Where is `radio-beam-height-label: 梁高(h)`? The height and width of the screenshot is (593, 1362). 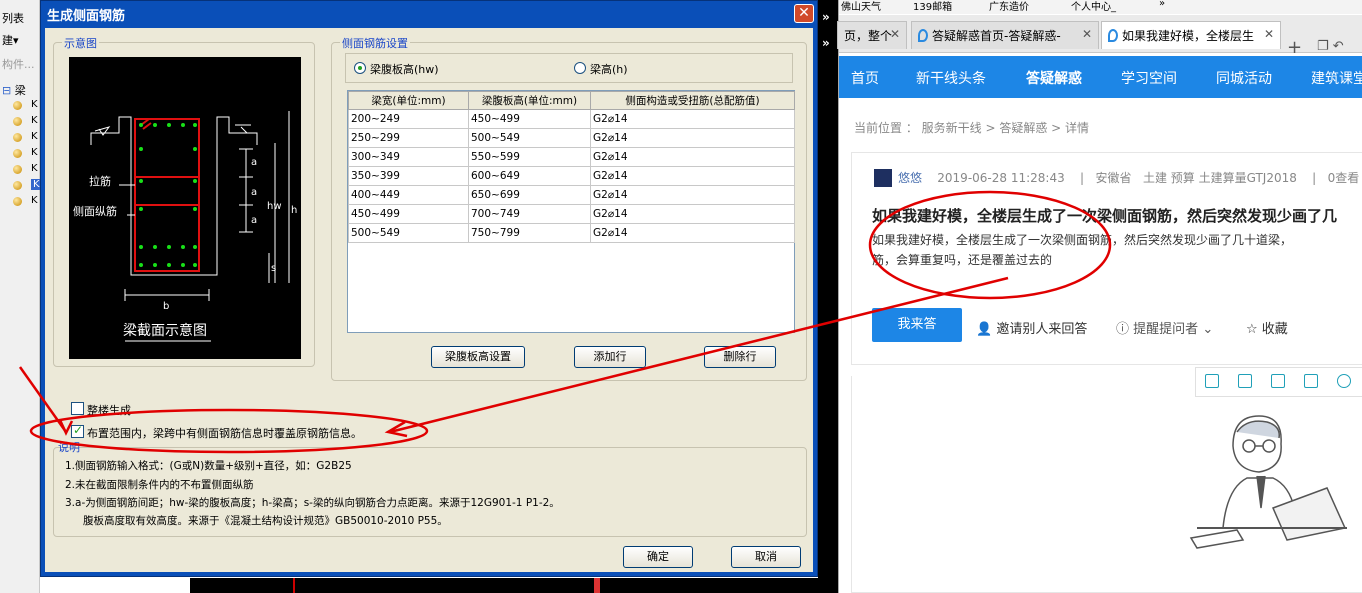
radio-beam-height-label: 梁高(h) is located at coordinates (609, 69).